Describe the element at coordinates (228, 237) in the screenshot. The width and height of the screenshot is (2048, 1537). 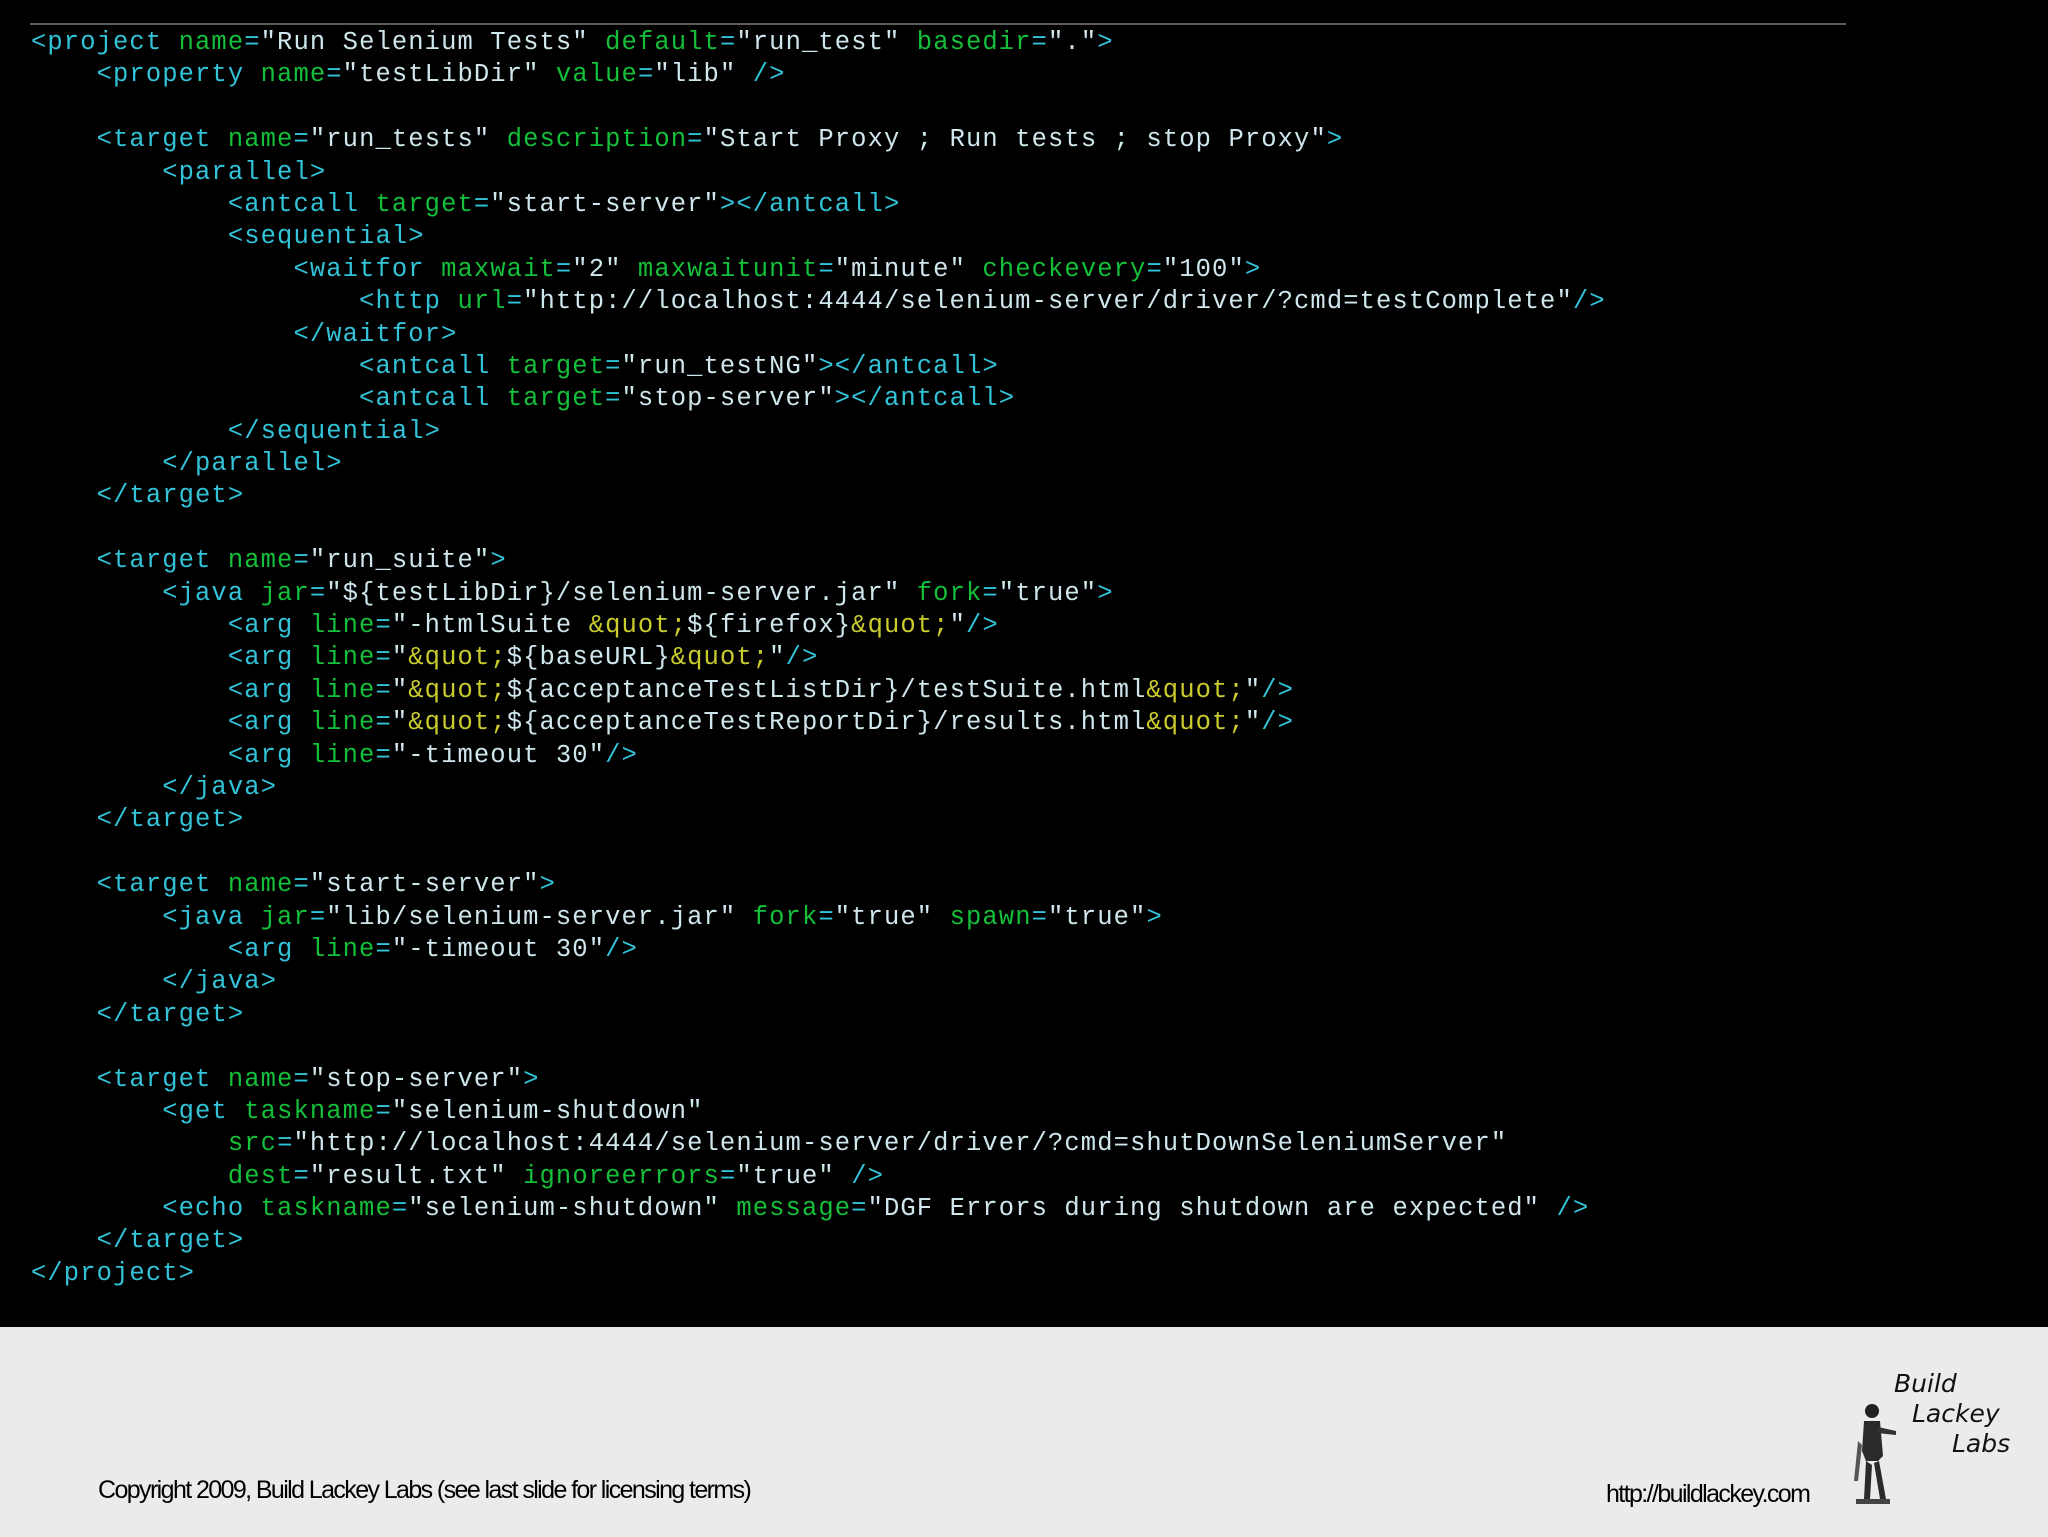
I see `code-tag-token: <sequential>` at that location.